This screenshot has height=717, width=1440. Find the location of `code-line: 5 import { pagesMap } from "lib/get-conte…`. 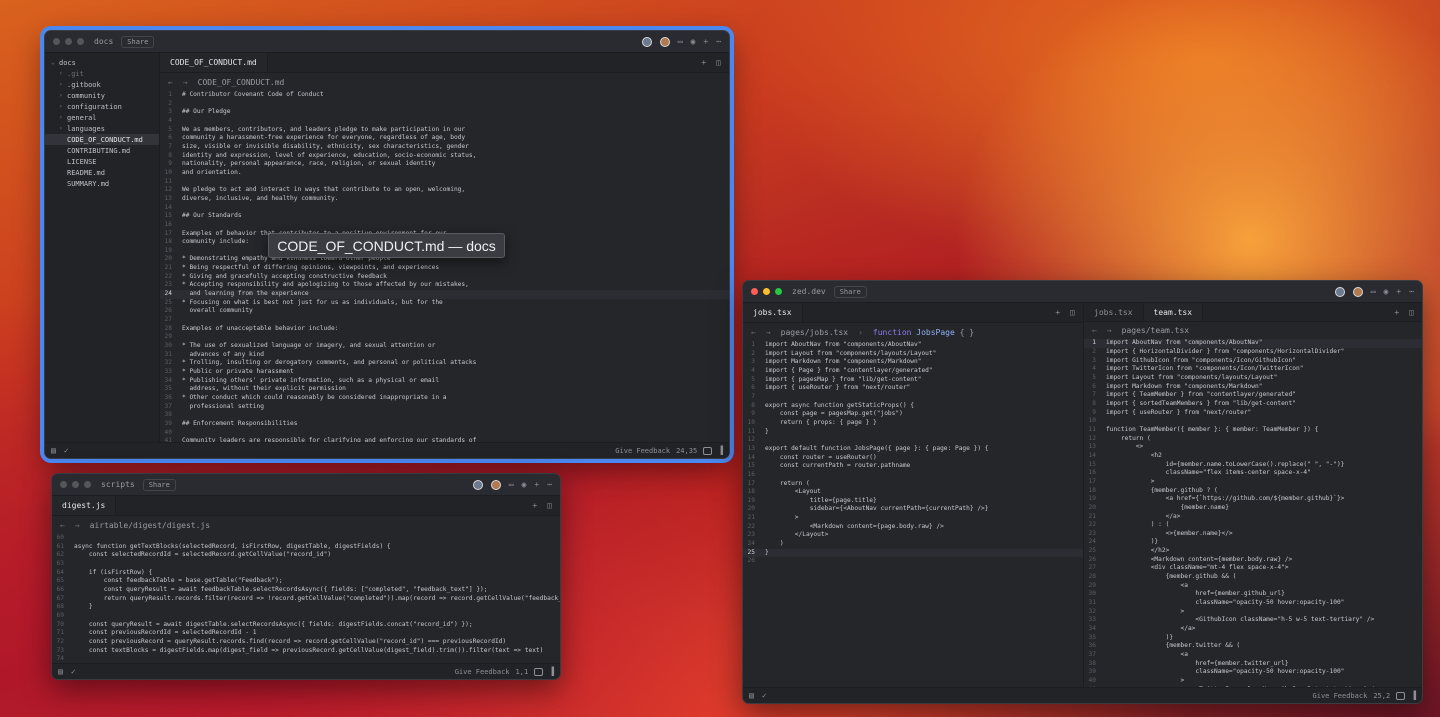

code-line: 5 import { pagesMap } from "lib/get-conte… is located at coordinates (913, 380).